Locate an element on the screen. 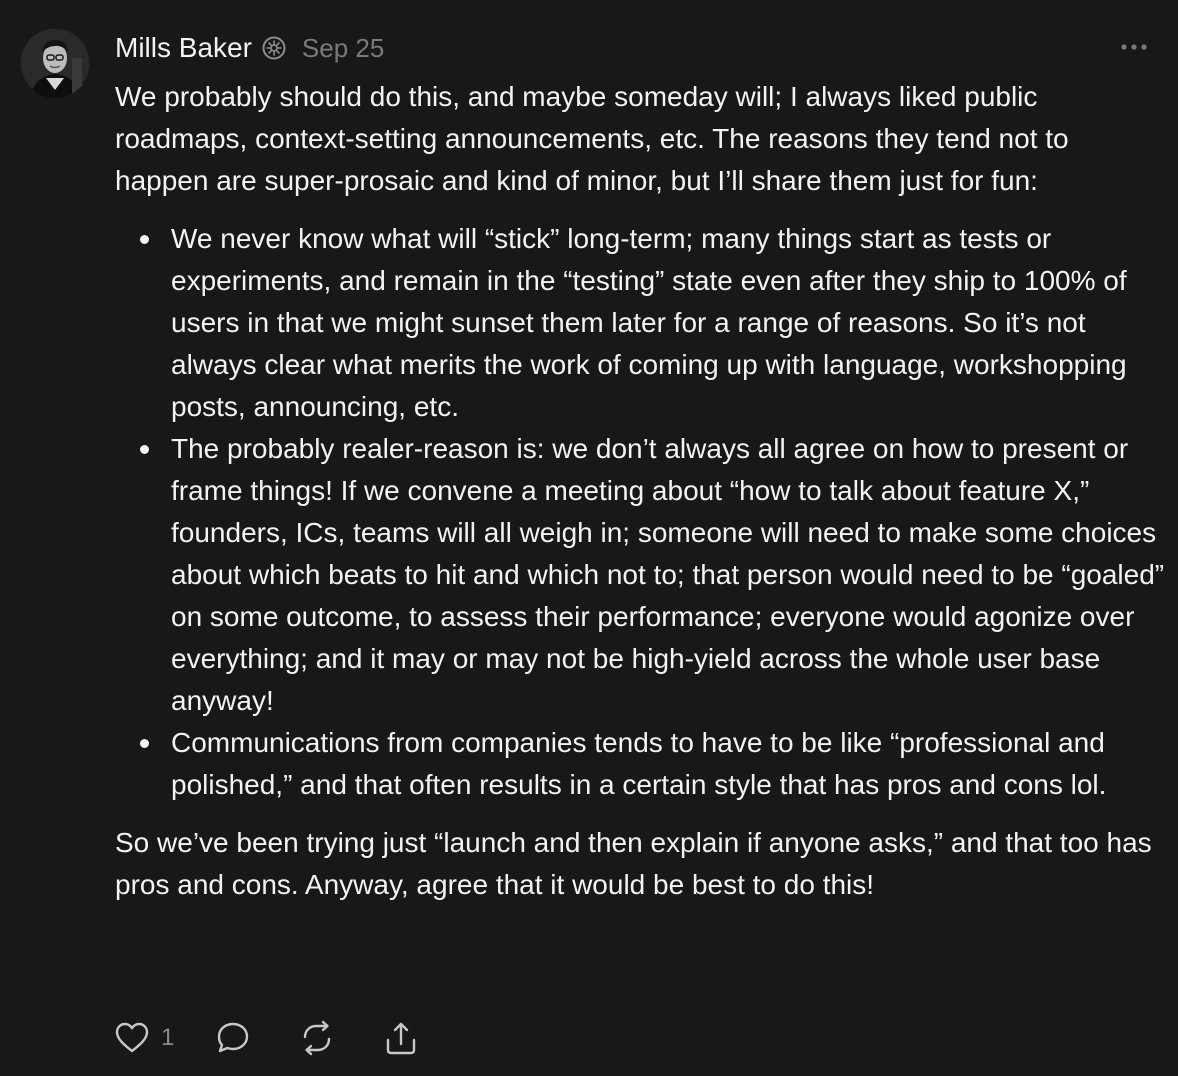 The height and width of the screenshot is (1076, 1178). more-options-icon is located at coordinates (1134, 47).